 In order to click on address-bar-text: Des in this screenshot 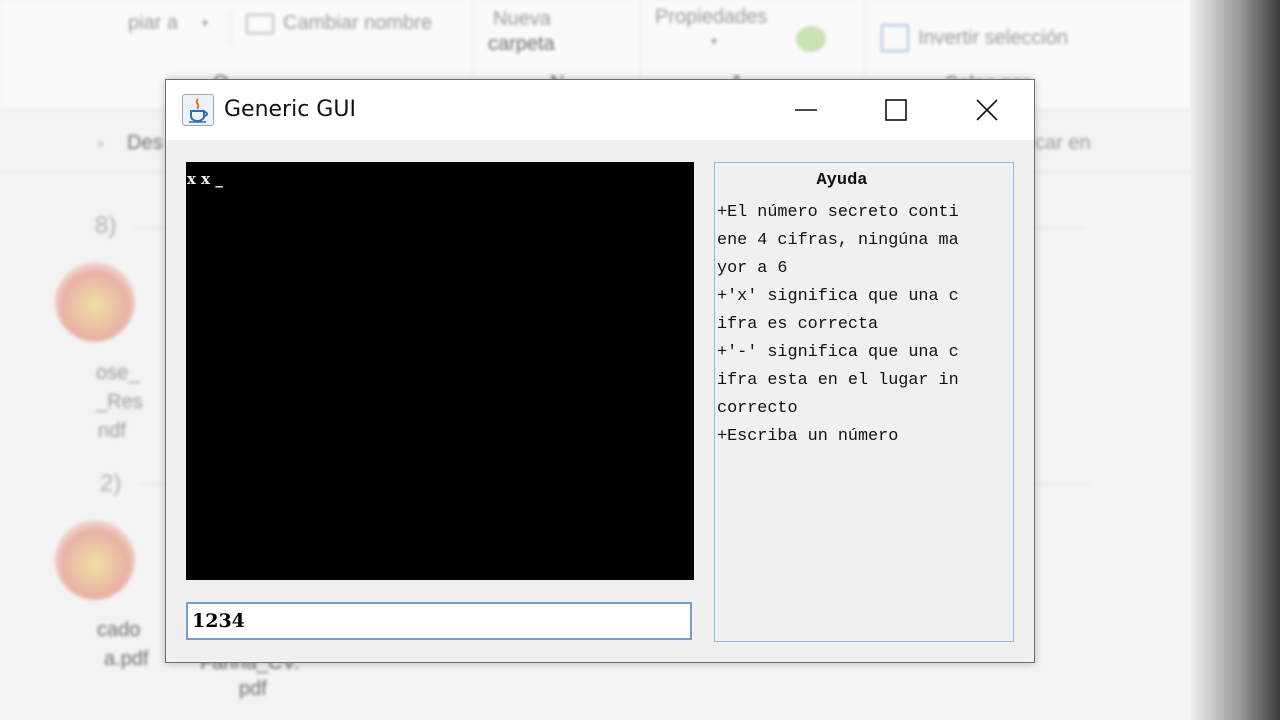, I will do `click(145, 143)`.